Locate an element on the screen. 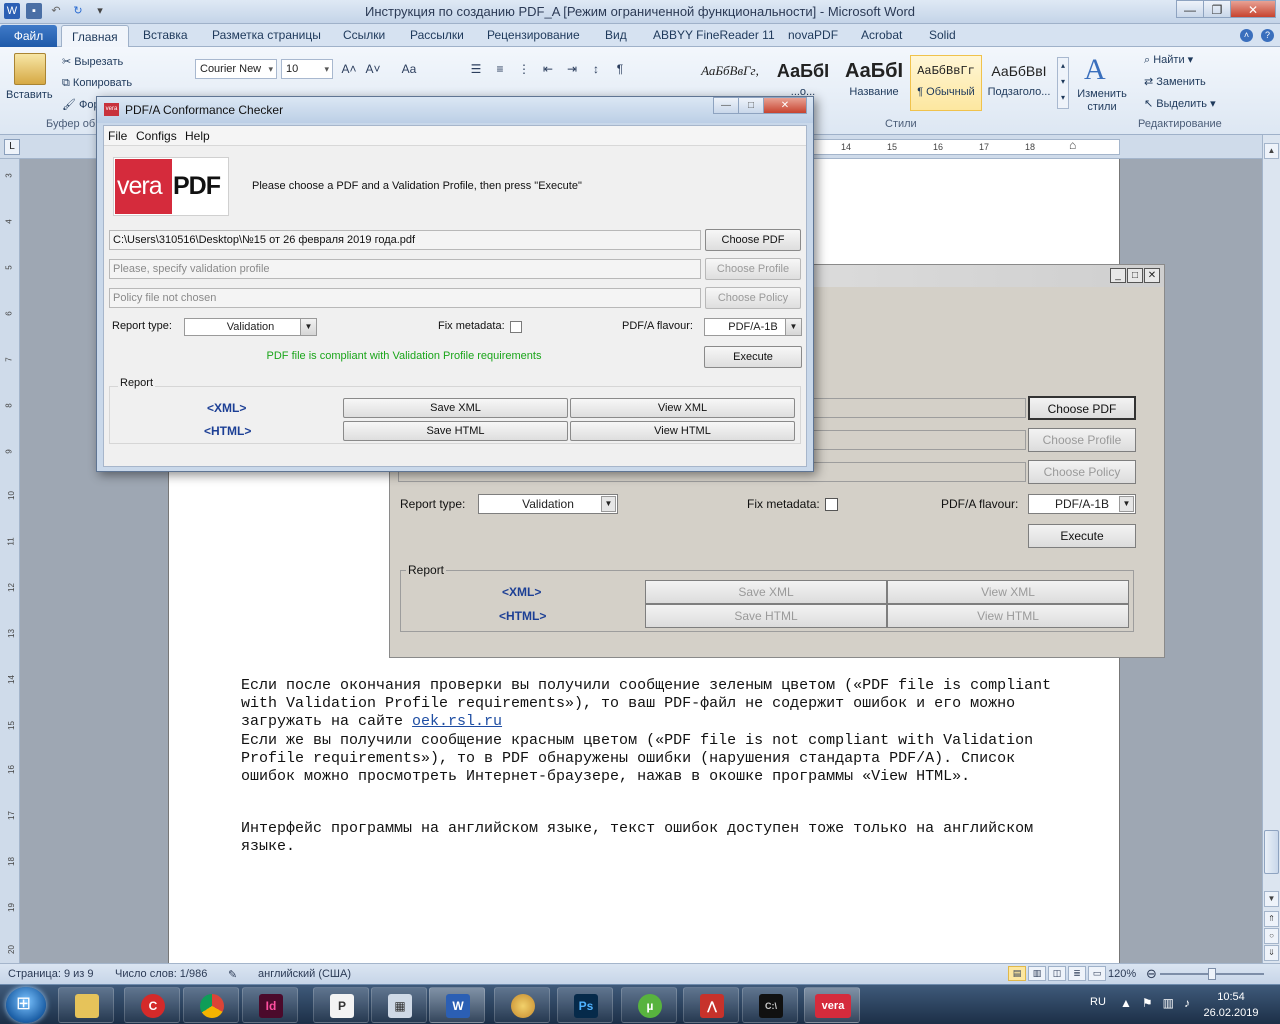 The height and width of the screenshot is (1024, 1280). menu-file: File is located at coordinates (117, 136).